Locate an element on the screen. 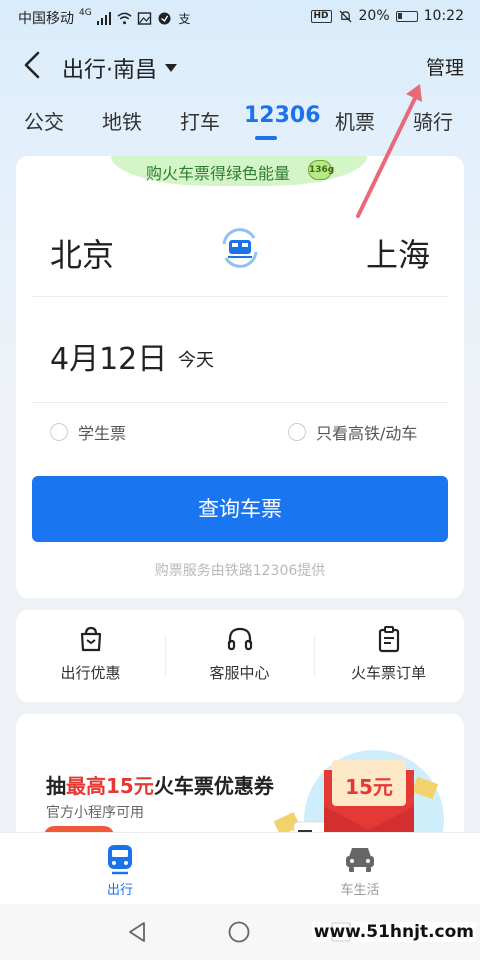  service-note: 购票服务由铁路12306提供 is located at coordinates (240, 571).